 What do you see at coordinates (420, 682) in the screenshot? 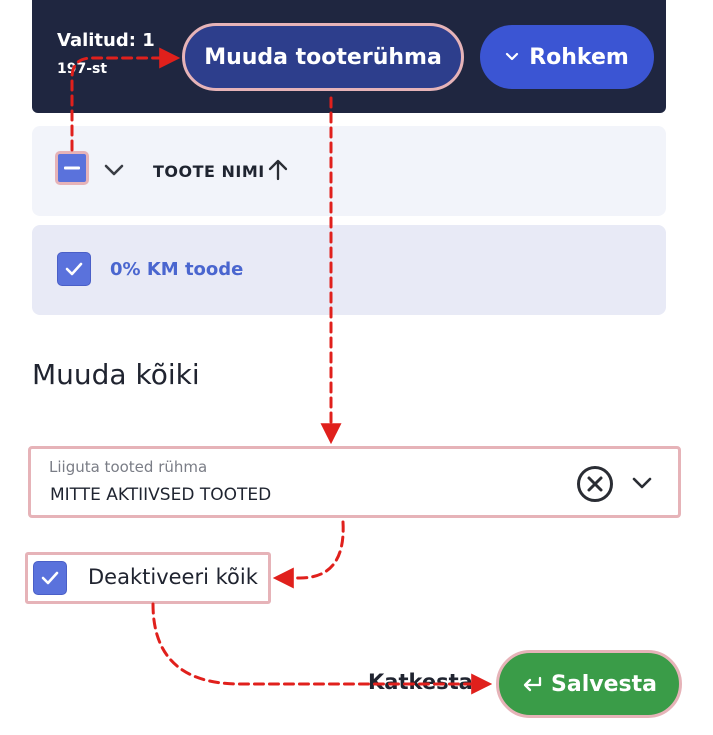
I see `cancel-button: Katkesta` at bounding box center [420, 682].